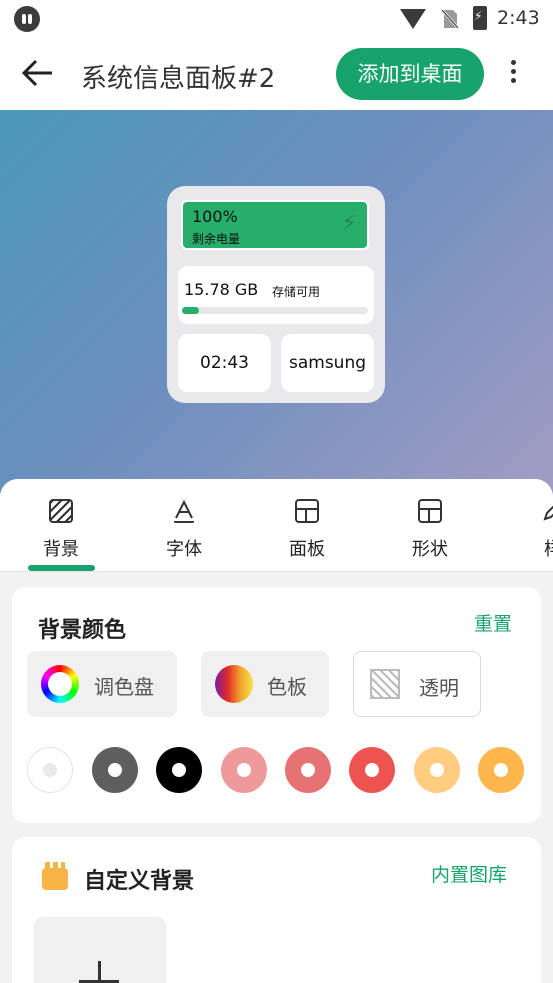  Describe the element at coordinates (38, 73) in the screenshot. I see `back-arrow-icon` at that location.